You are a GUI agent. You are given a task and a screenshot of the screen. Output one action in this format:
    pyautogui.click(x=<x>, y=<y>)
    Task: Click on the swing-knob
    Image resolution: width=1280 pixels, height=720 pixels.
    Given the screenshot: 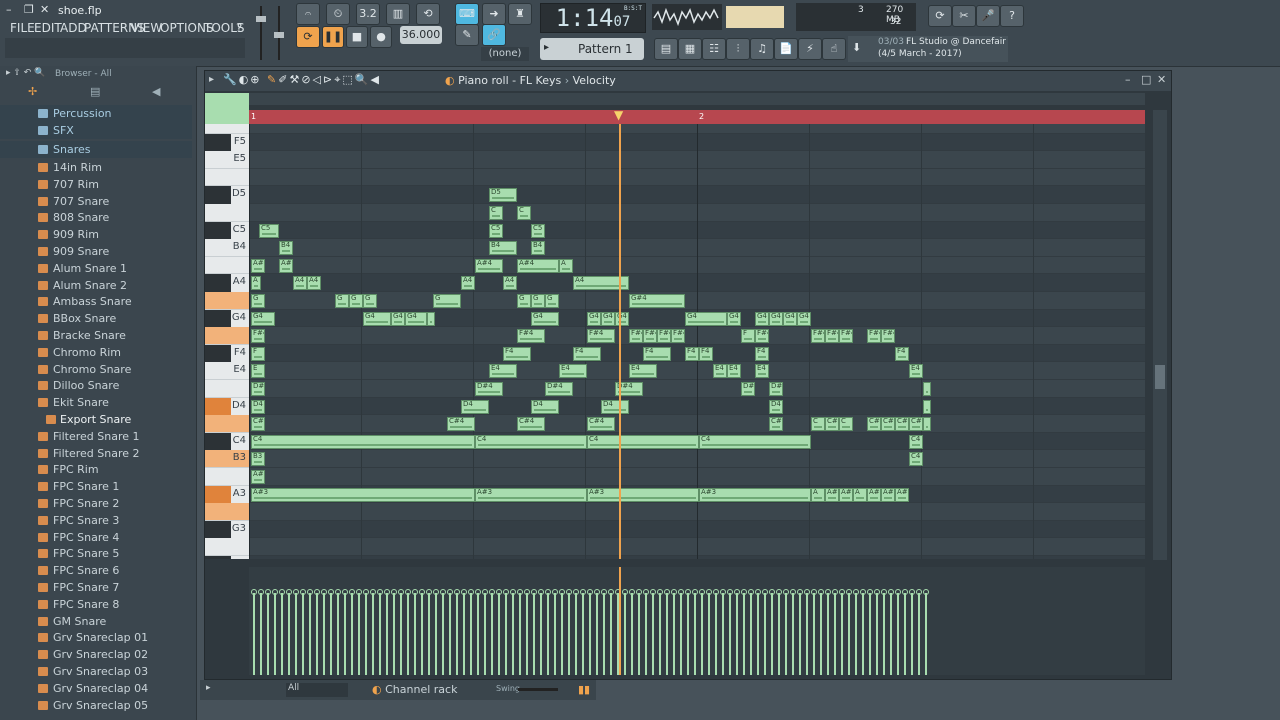 What is the action you would take?
    pyautogui.click(x=538, y=689)
    